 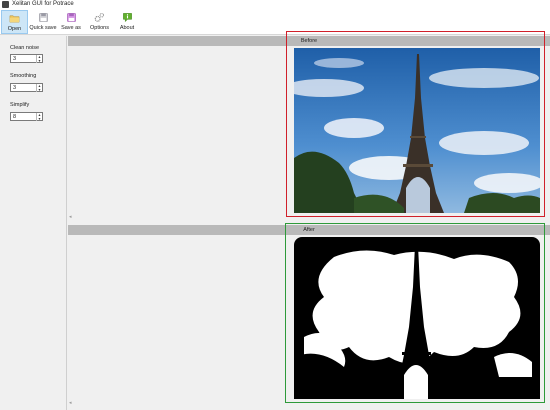 What do you see at coordinates (99, 28) in the screenshot?
I see `options-label: Options` at bounding box center [99, 28].